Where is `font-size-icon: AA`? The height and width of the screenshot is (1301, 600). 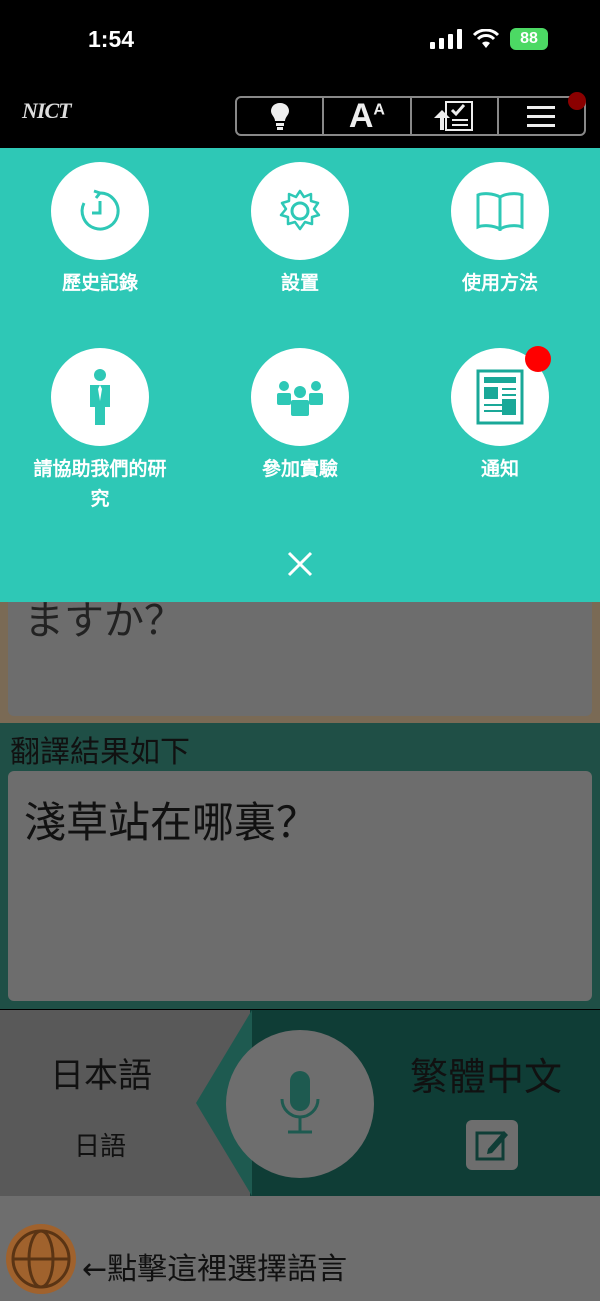
font-size-icon: AA is located at coordinates (366, 115).